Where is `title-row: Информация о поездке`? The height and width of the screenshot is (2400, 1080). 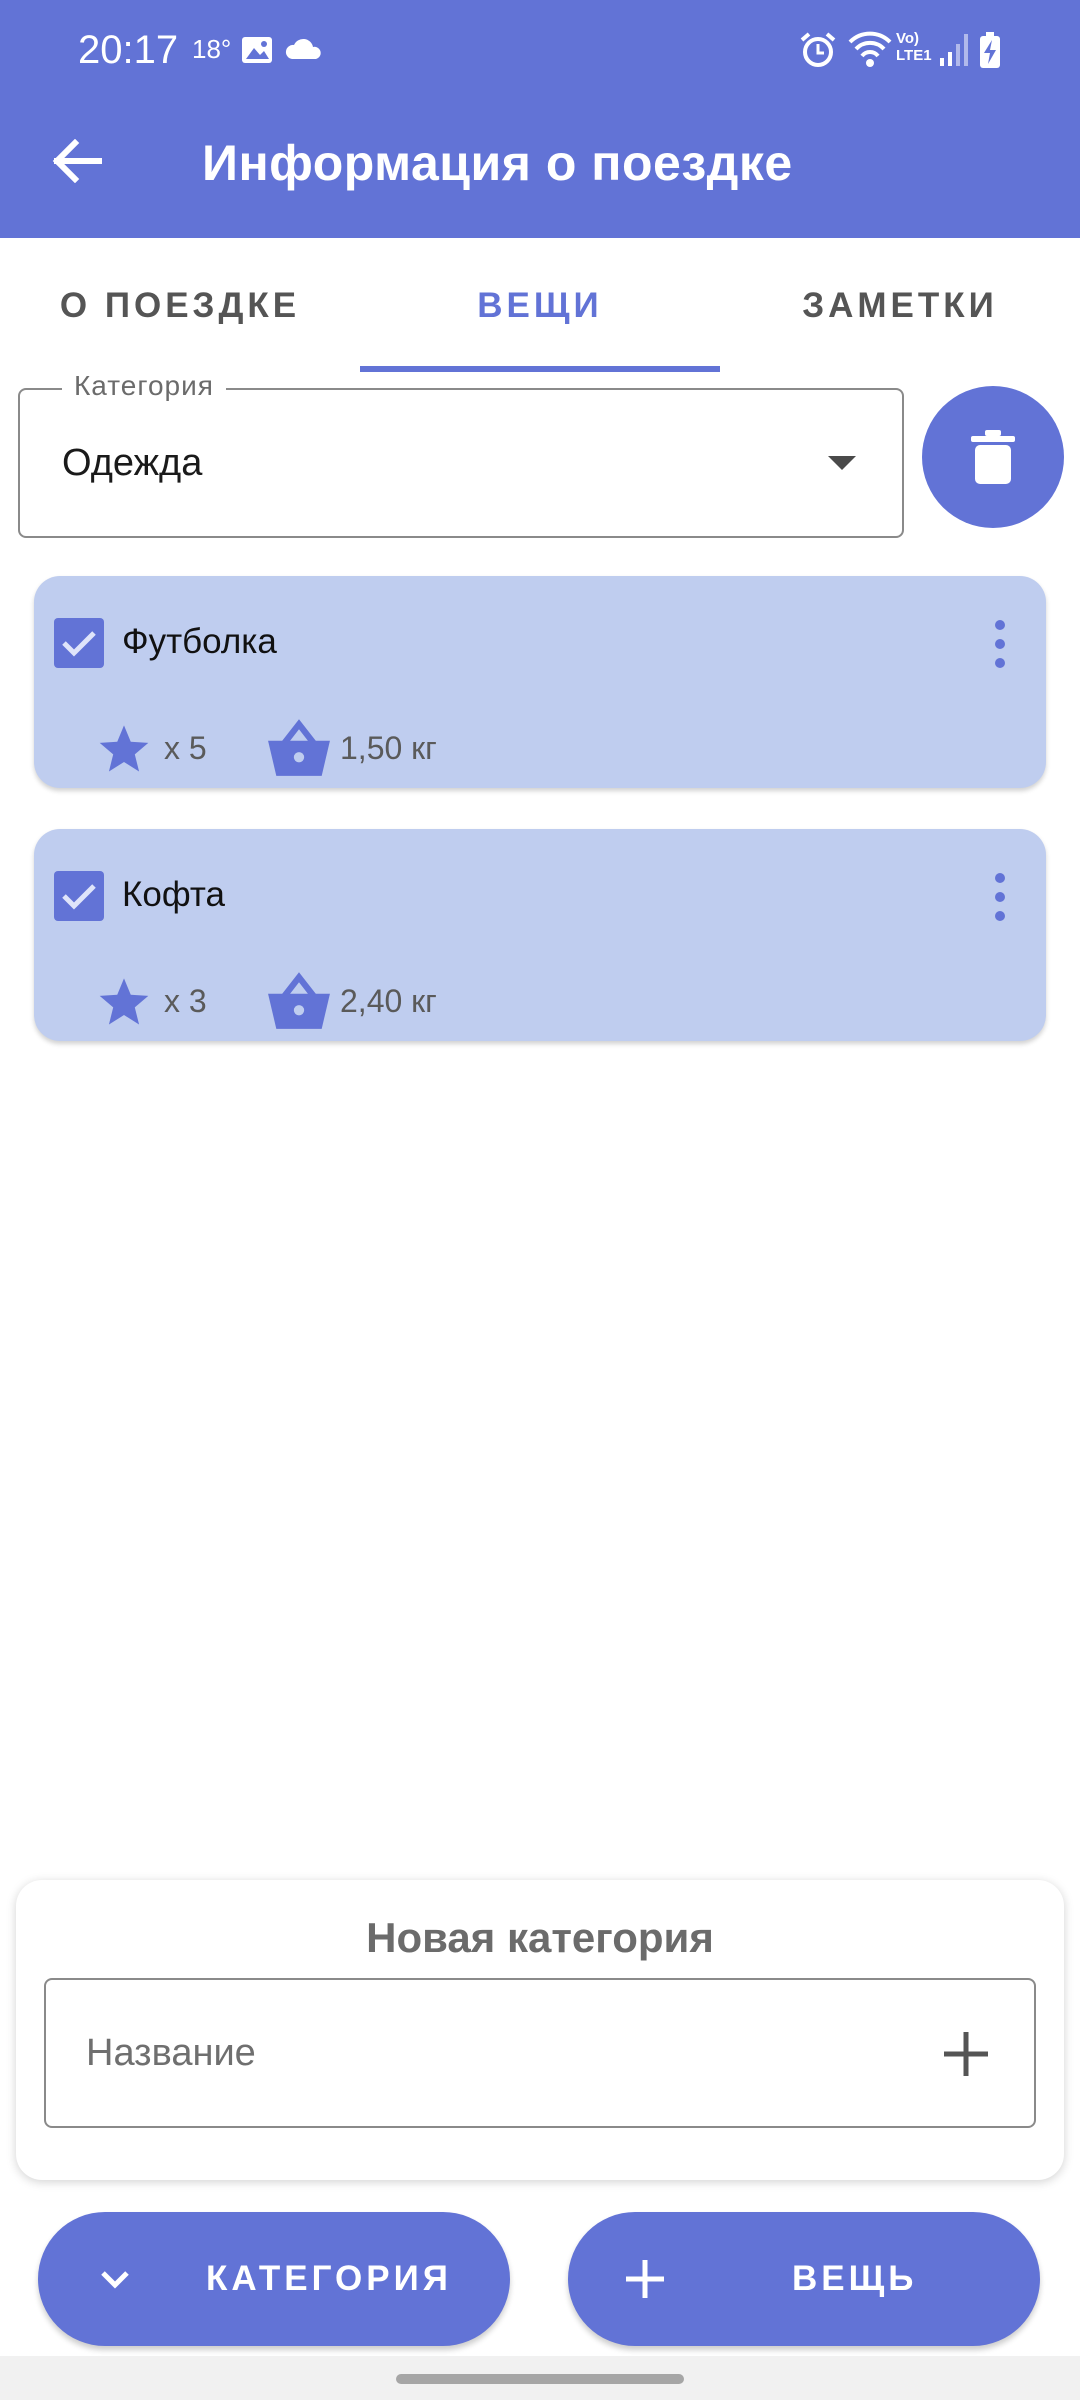
title-row: Информация о поездке is located at coordinates (540, 169).